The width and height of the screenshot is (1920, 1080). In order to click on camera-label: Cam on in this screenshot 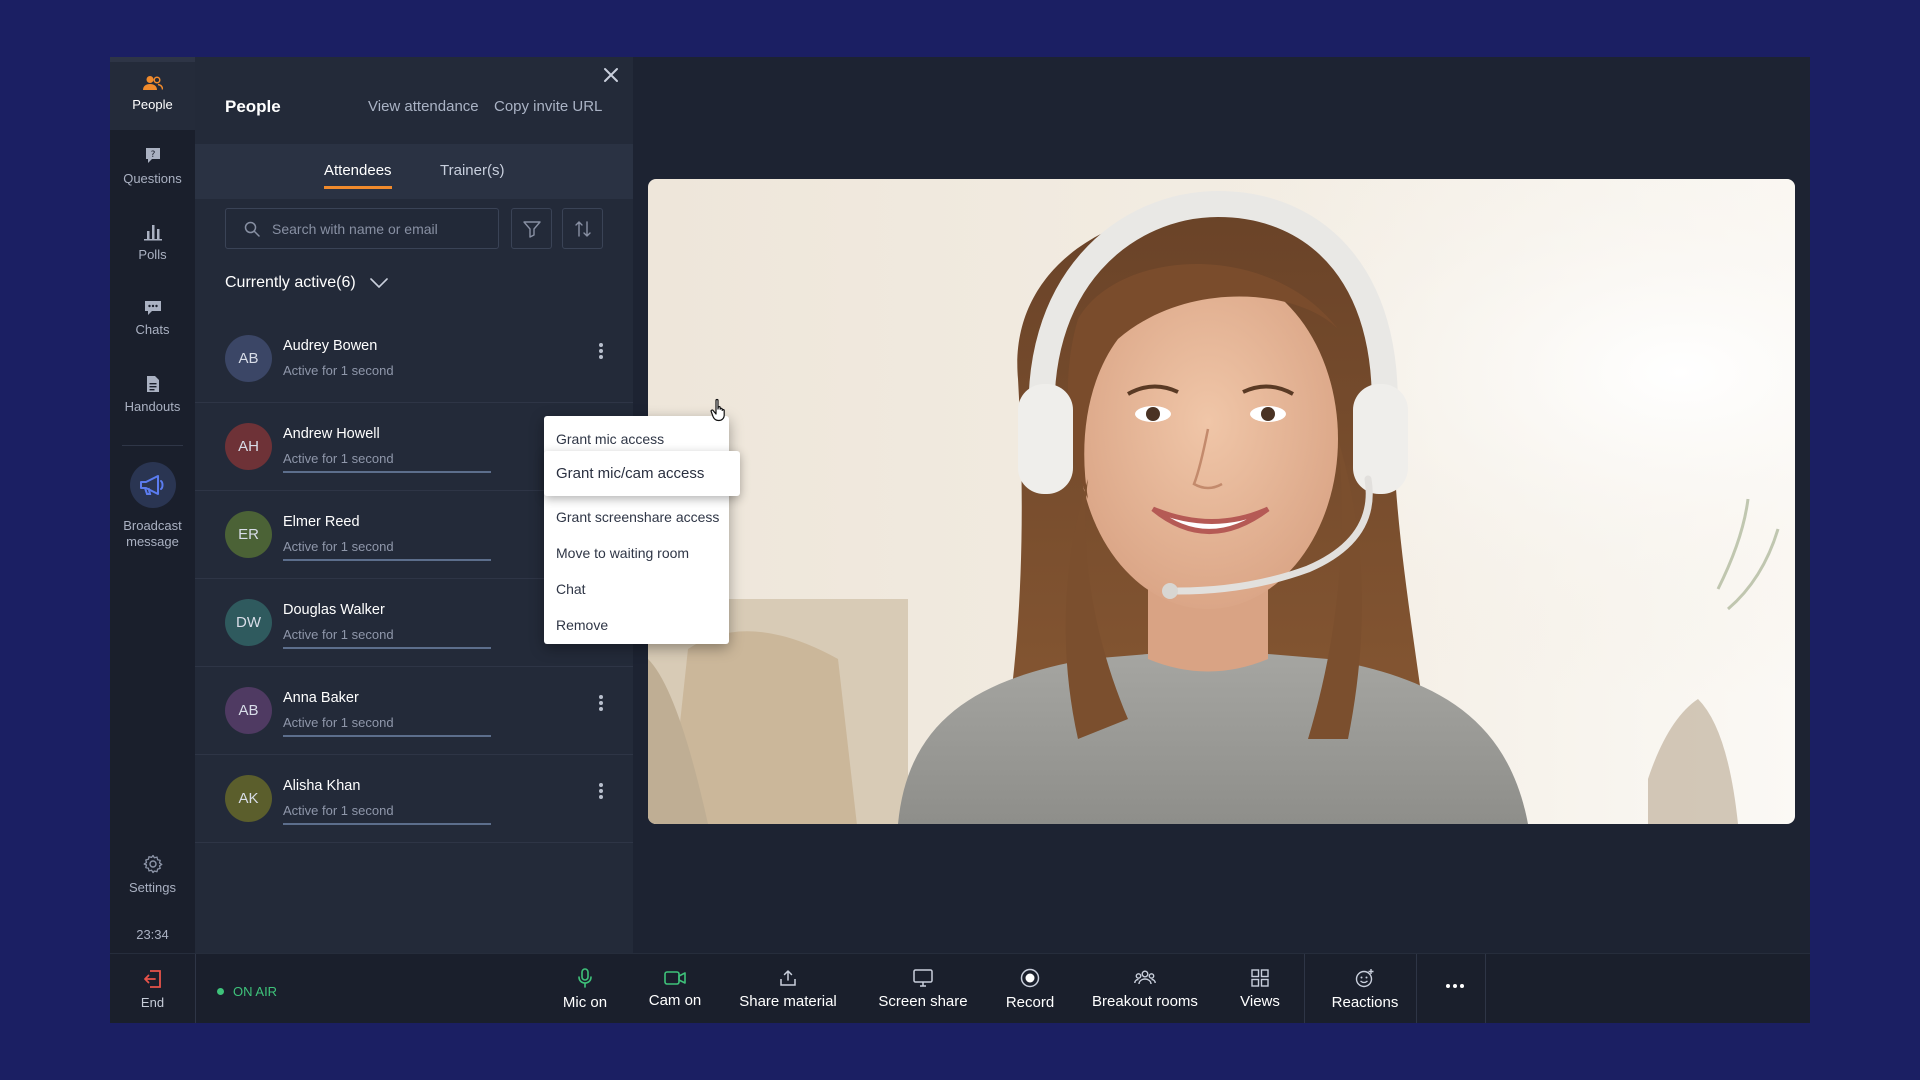, I will do `click(675, 1000)`.